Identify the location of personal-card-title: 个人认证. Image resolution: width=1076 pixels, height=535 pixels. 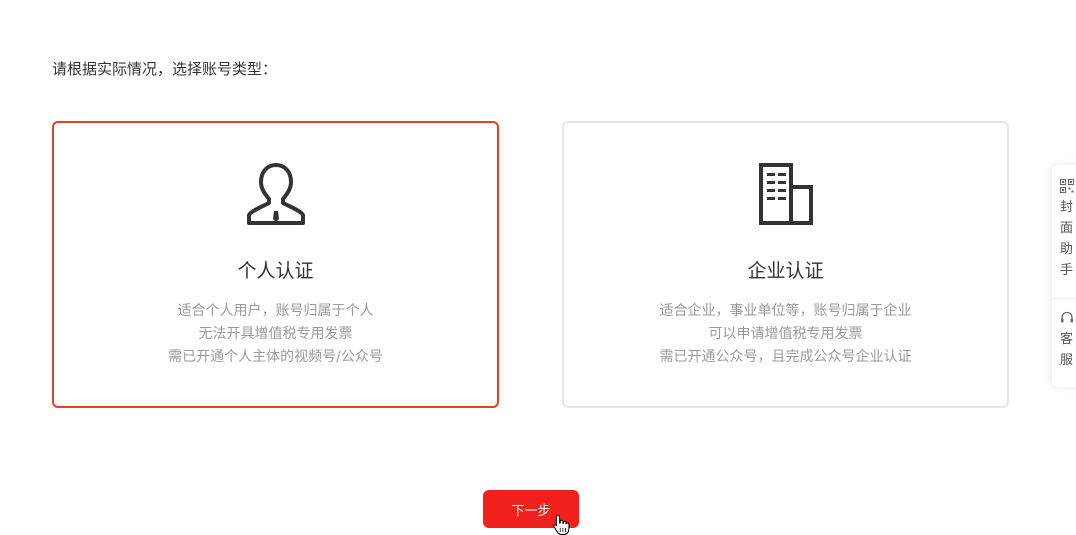
(275, 271).